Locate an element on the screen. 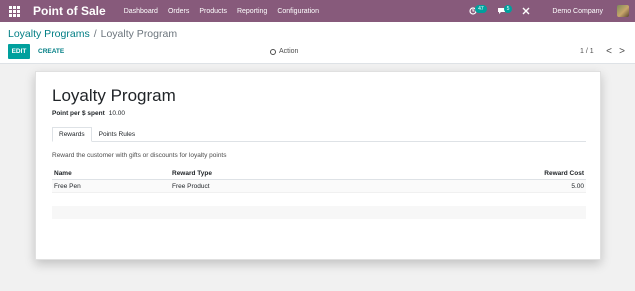 The width and height of the screenshot is (635, 291). breadcrumb-parent-link: Loyalty Programs is located at coordinates (49, 34).